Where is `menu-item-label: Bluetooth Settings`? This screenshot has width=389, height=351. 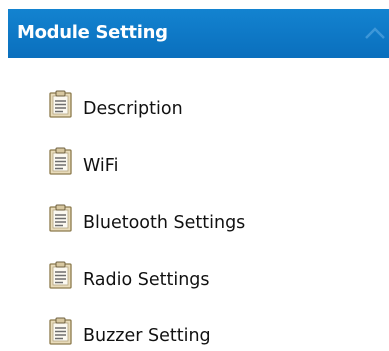
menu-item-label: Bluetooth Settings is located at coordinates (164, 223).